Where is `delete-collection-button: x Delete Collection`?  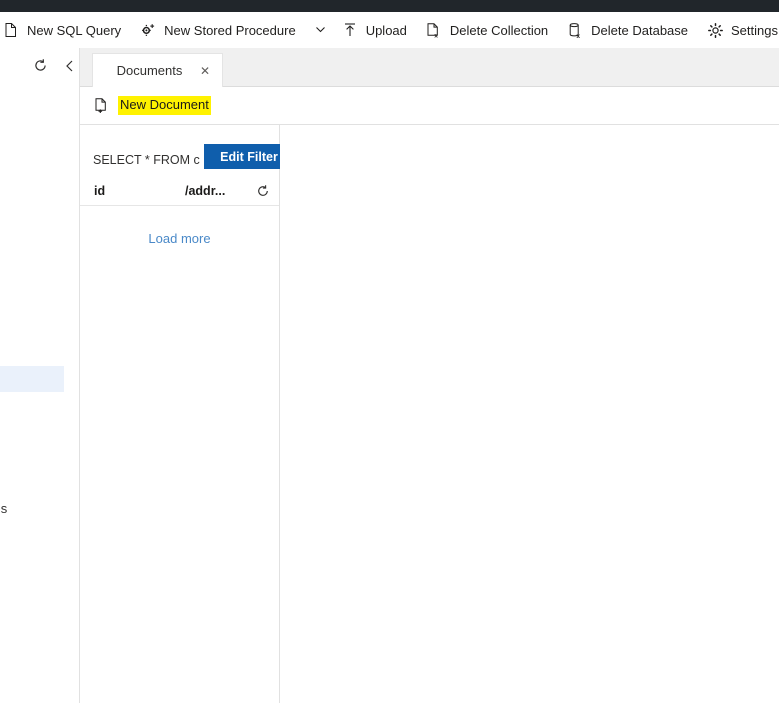
delete-collection-button: x Delete Collection is located at coordinates (486, 30).